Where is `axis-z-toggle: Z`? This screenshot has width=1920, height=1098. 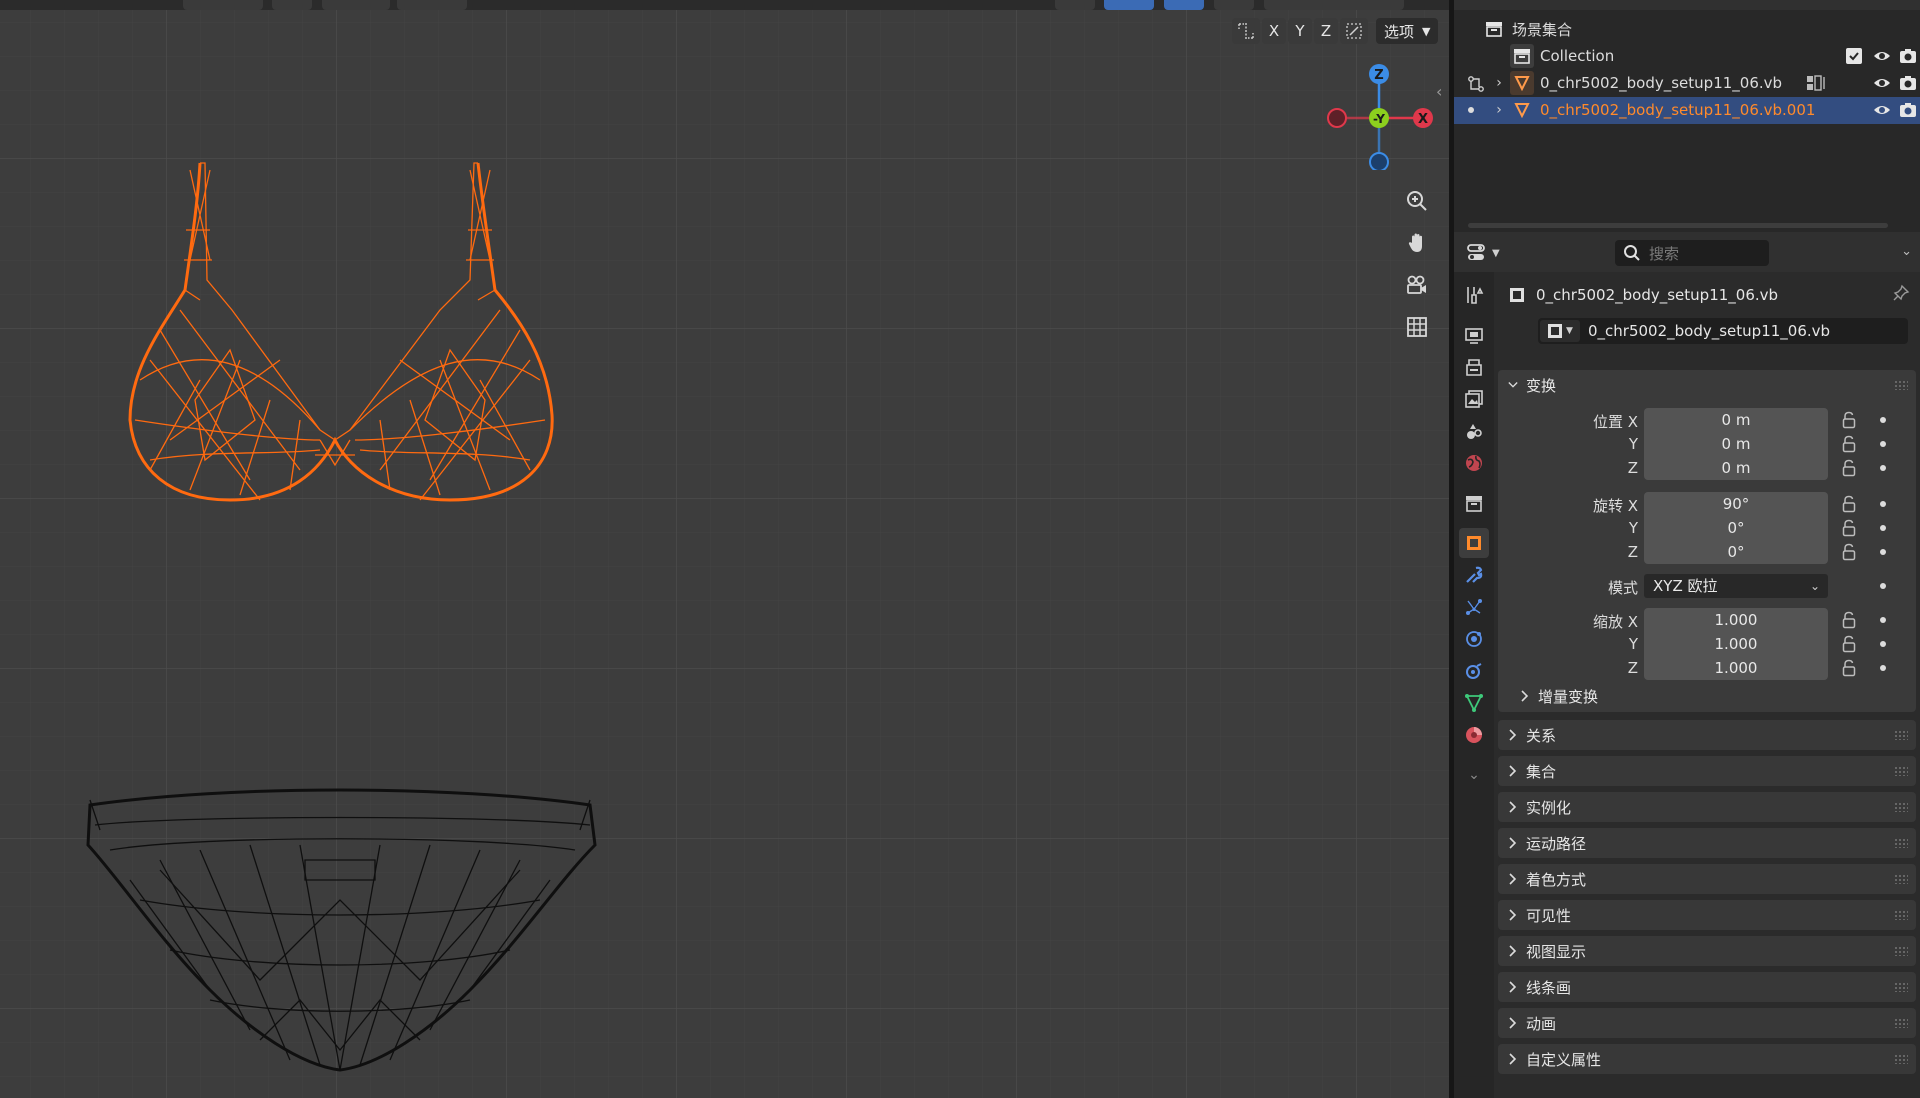 axis-z-toggle: Z is located at coordinates (1326, 31).